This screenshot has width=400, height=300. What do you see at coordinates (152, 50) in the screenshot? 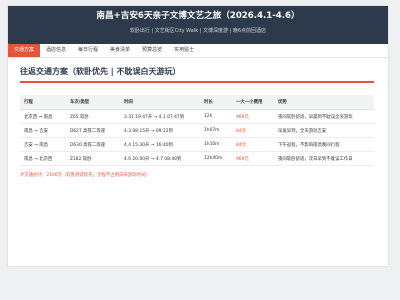
I see `tab-budget: 预算总览` at bounding box center [152, 50].